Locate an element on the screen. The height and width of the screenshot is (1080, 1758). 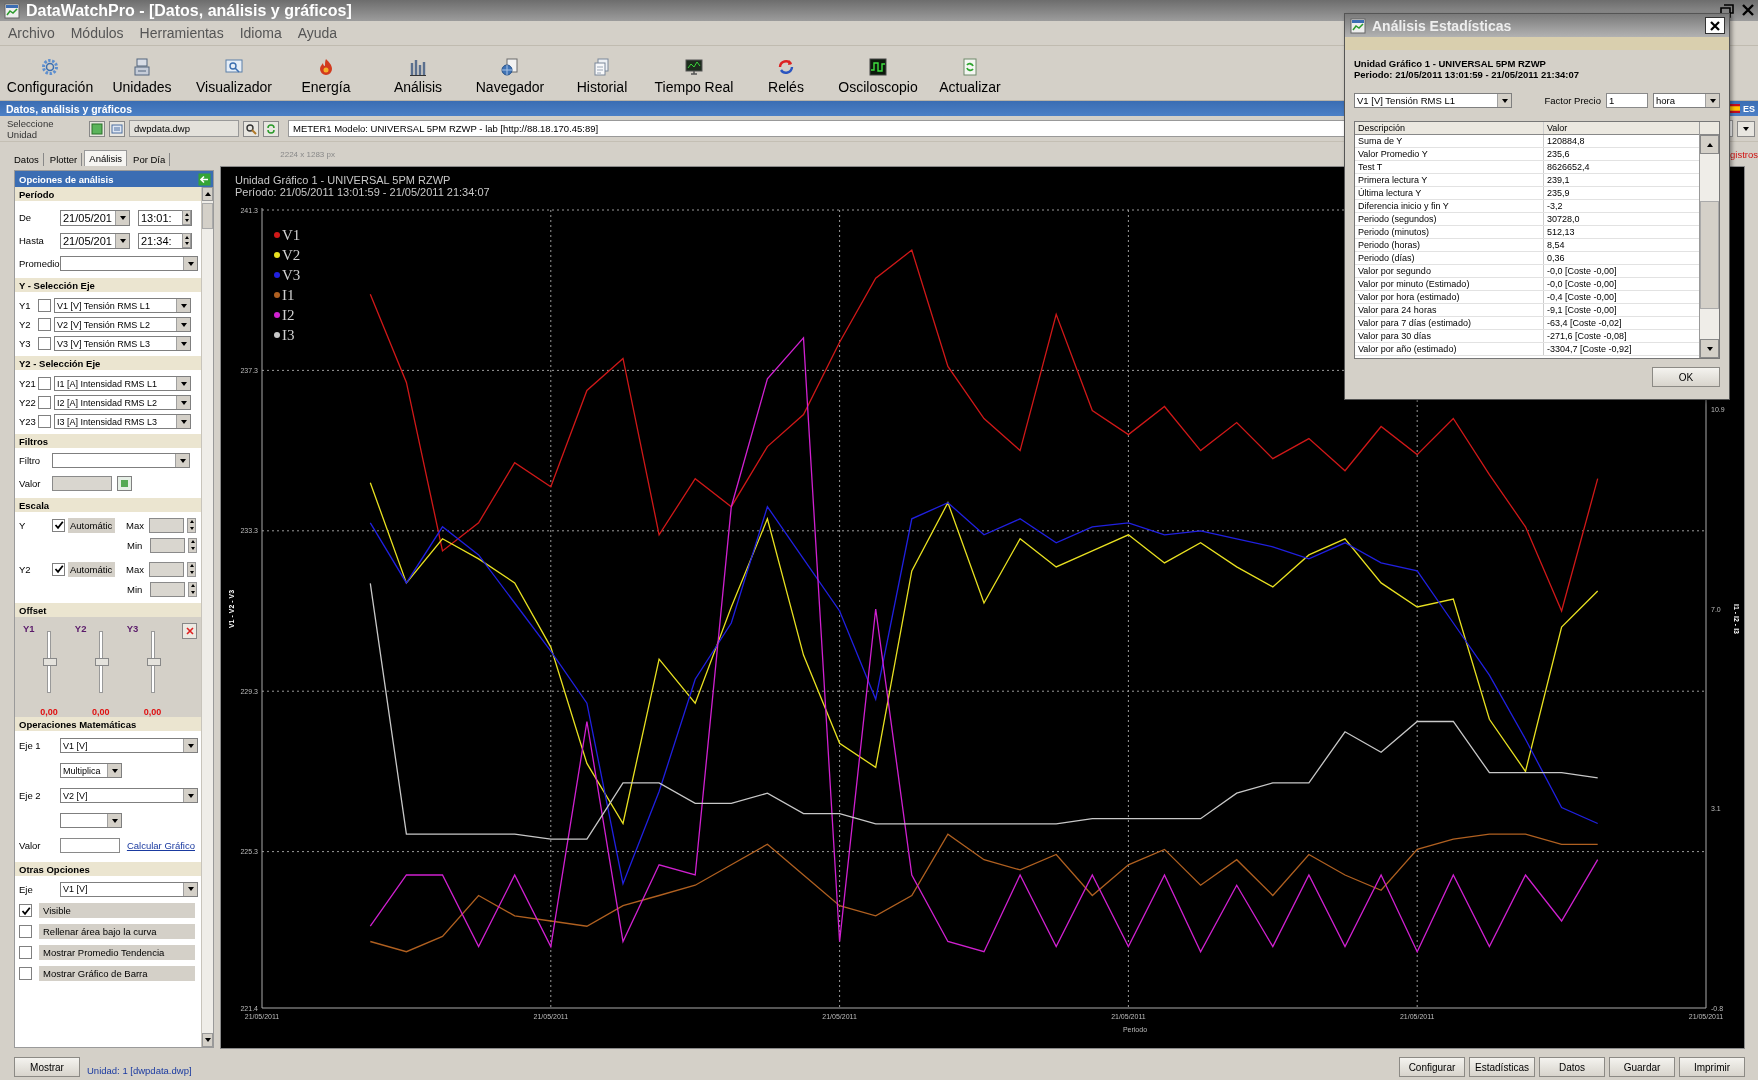
dropdown: I3 [A] Intensidad RMS L3 is located at coordinates (122, 421).